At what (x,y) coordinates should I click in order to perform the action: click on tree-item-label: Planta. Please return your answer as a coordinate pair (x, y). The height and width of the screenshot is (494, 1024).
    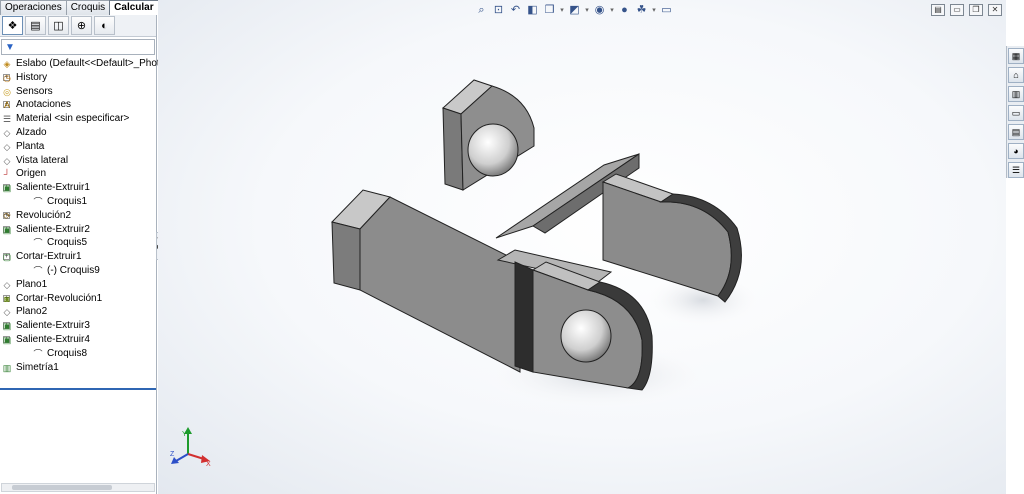
    Looking at the image, I should click on (30, 146).